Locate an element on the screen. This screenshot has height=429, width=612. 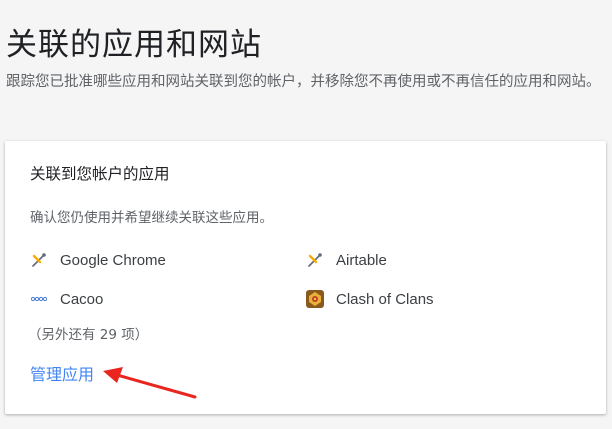
chrome-key-icon is located at coordinates (39, 260).